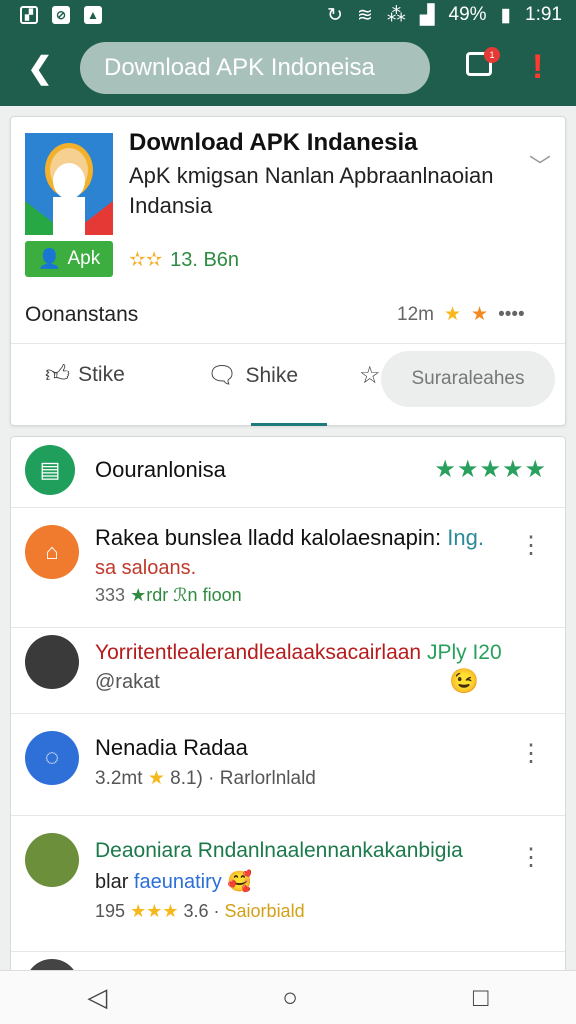 This screenshot has height=1024, width=576. Describe the element at coordinates (174, 882) in the screenshot. I see `list-item-subtitle: blar faeunatiry 🥰` at that location.